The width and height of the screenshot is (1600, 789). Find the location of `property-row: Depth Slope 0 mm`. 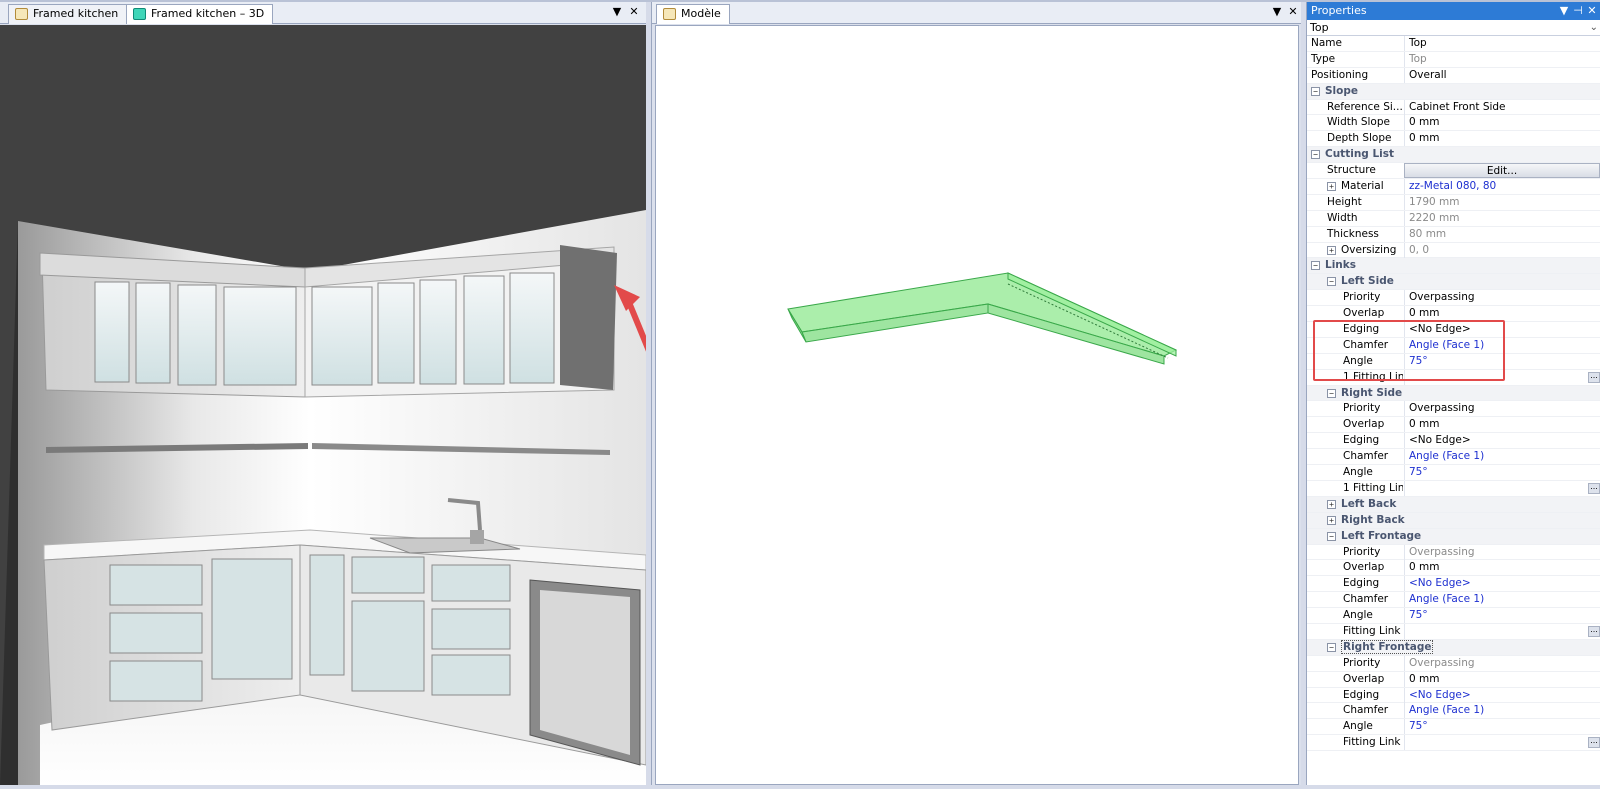

property-row: Depth Slope 0 mm is located at coordinates (1453, 139).